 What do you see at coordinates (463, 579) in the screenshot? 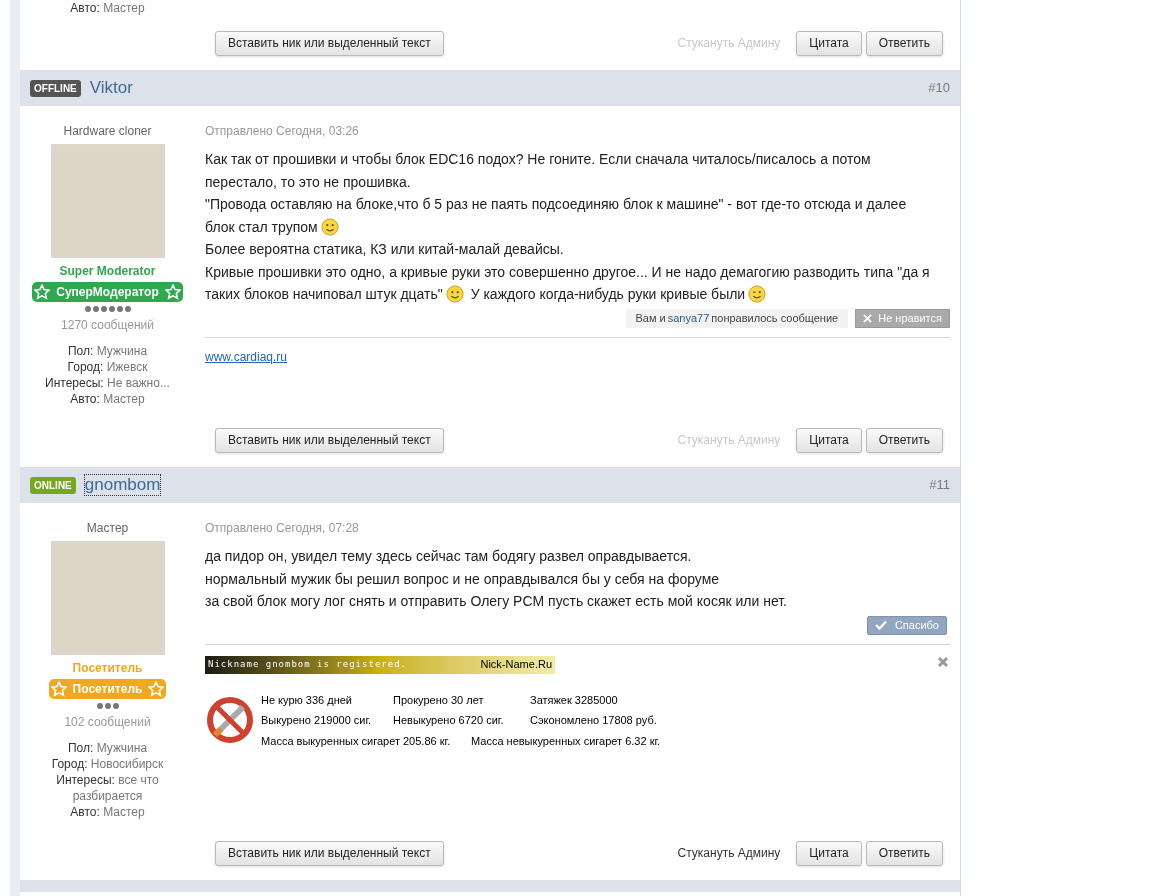
I see `post-text: нормальный мужик бы решил вопрос и не оправдывался бы у себя на форуме` at bounding box center [463, 579].